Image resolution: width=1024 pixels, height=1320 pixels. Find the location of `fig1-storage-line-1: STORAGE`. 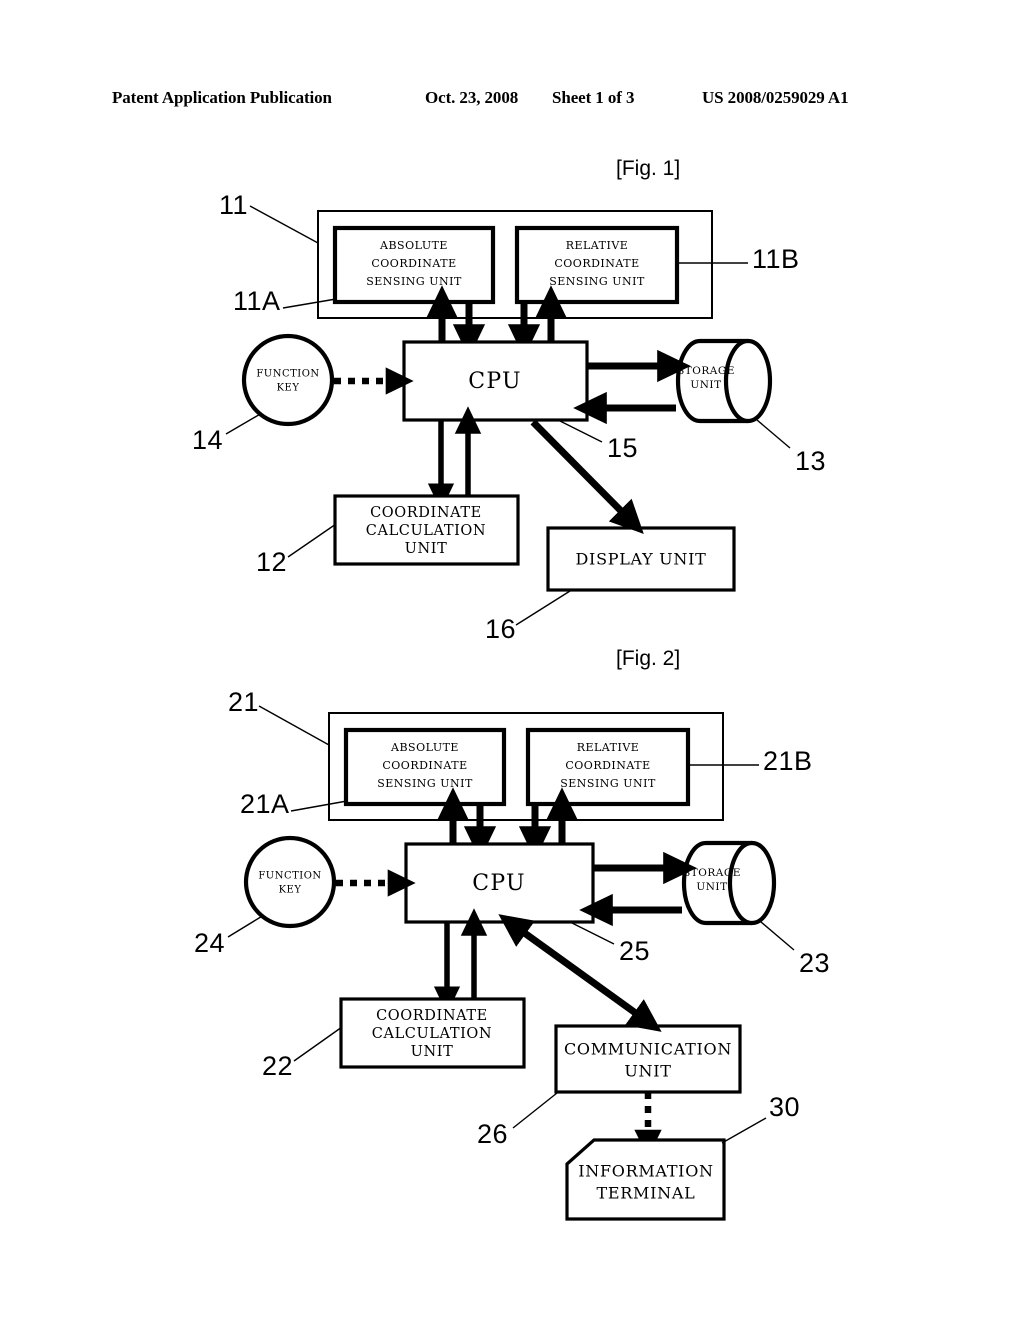

fig1-storage-line-1: STORAGE is located at coordinates (706, 371).